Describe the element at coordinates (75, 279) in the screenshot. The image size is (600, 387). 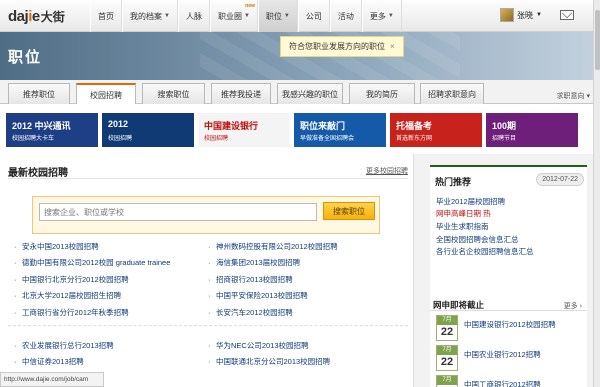
I see `job-title: 中国银行北京分行2012校园招聘` at that location.